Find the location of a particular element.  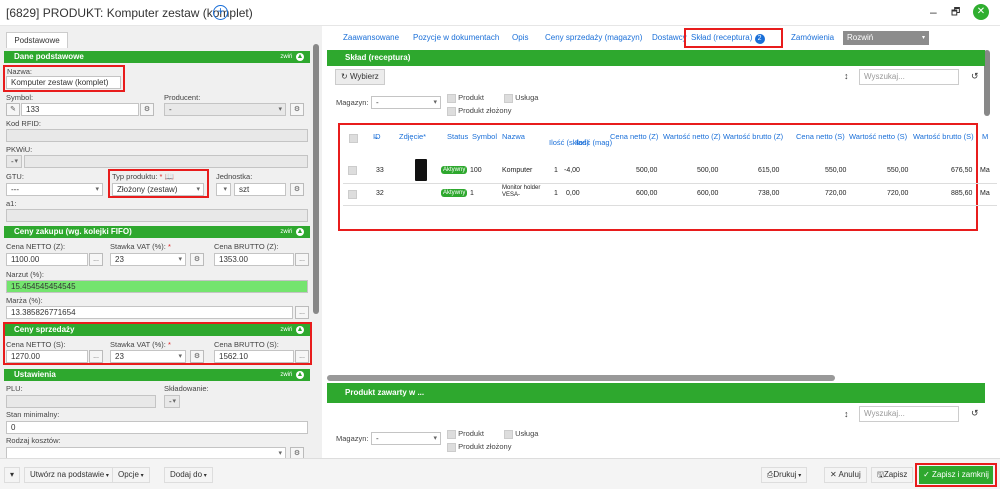

drukuj-label: Drukuj is located at coordinates (785, 474).